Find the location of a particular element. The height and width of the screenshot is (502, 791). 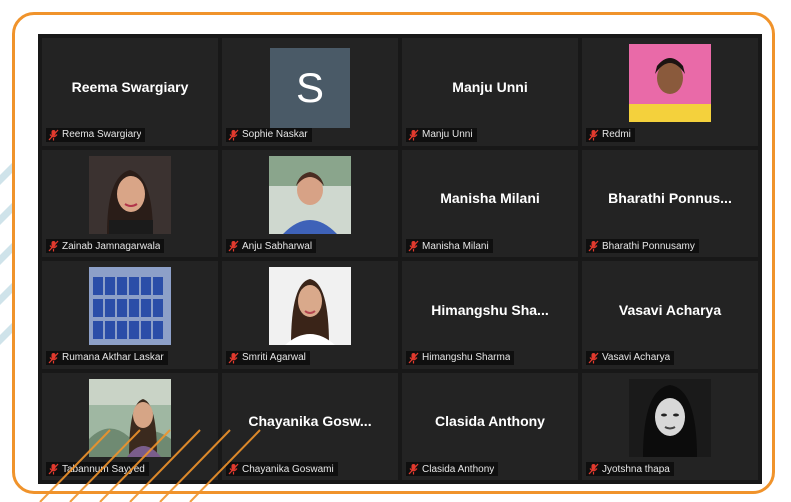

participant-display-name: Reema Swargiary is located at coordinates (130, 86).